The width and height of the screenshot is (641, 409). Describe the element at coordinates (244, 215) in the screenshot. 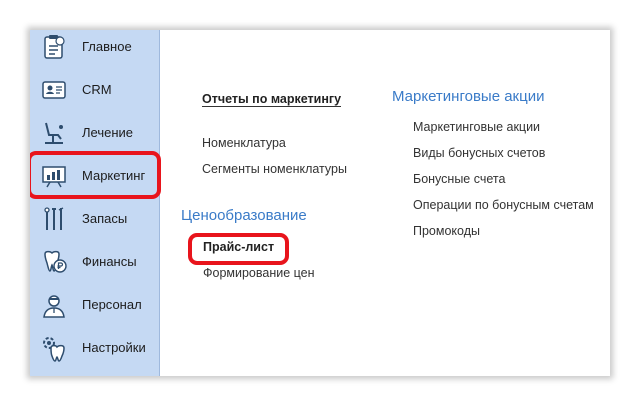

I see `pricing-heading: Ценообразование` at that location.